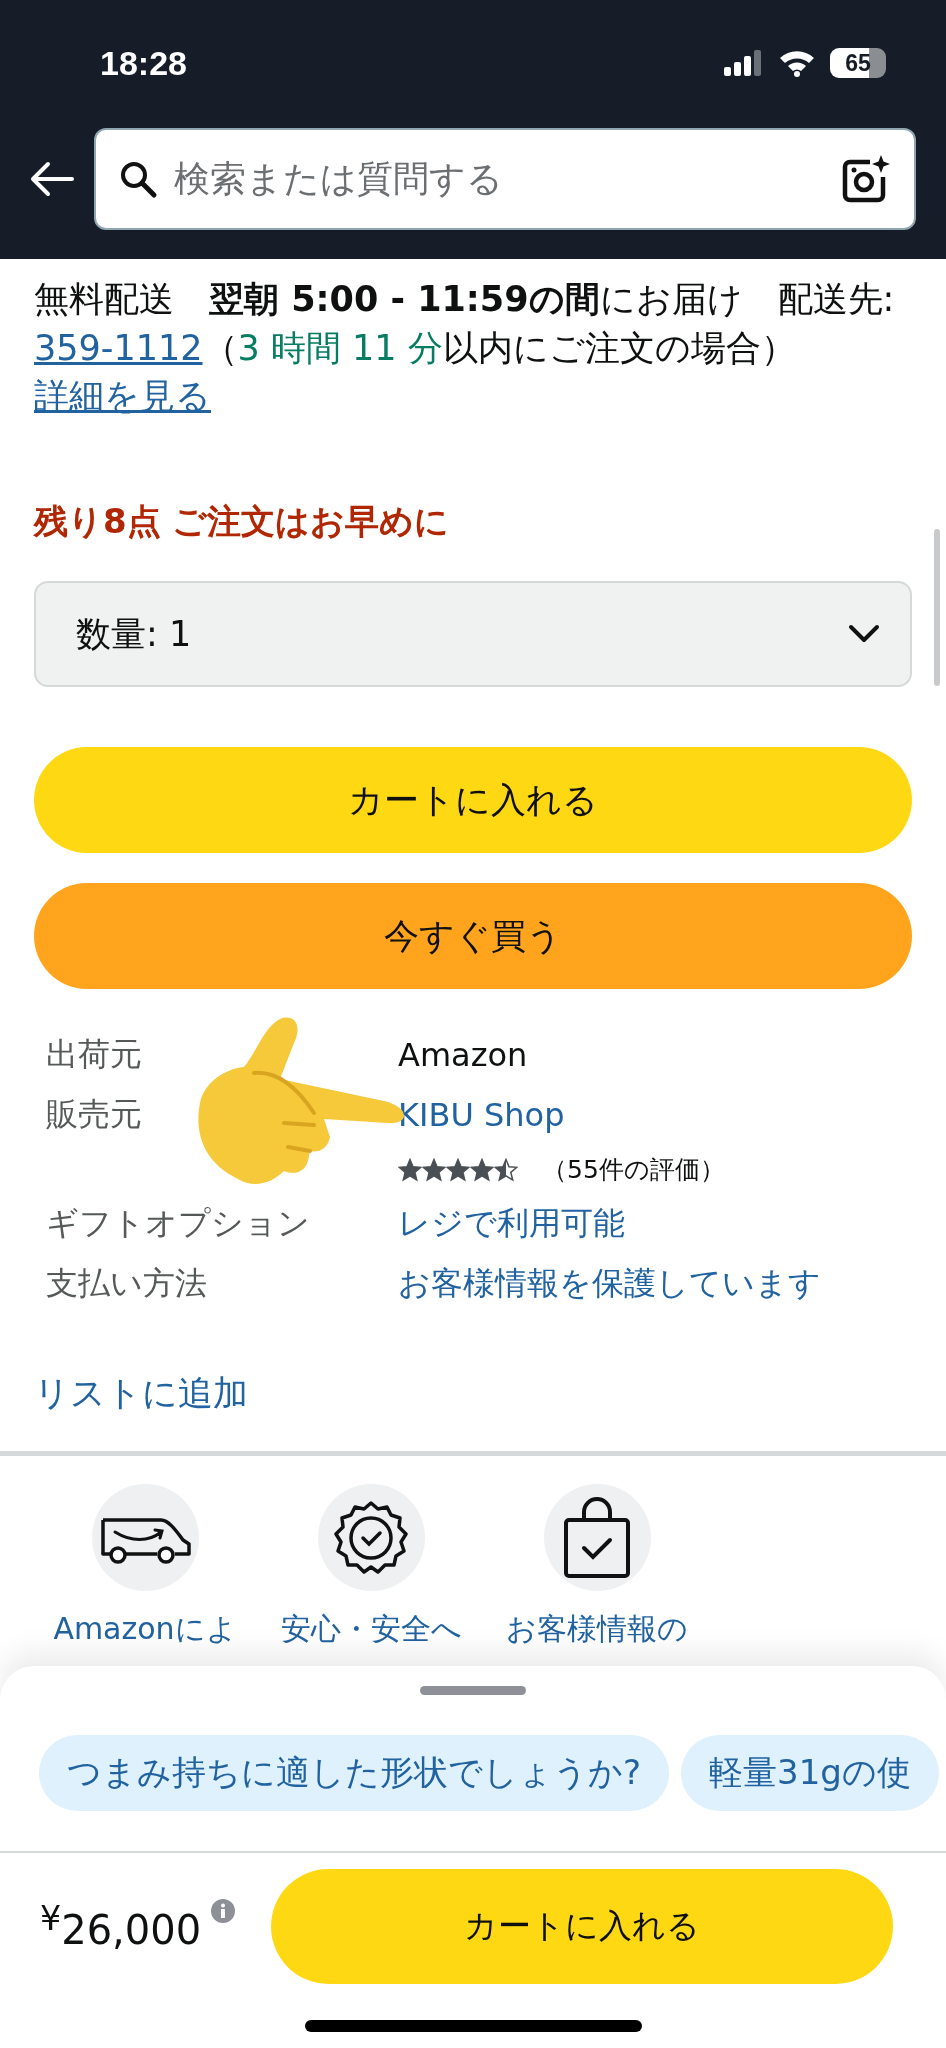 The width and height of the screenshot is (946, 2048). What do you see at coordinates (122, 396) in the screenshot?
I see `details-link: 詳細を見る` at bounding box center [122, 396].